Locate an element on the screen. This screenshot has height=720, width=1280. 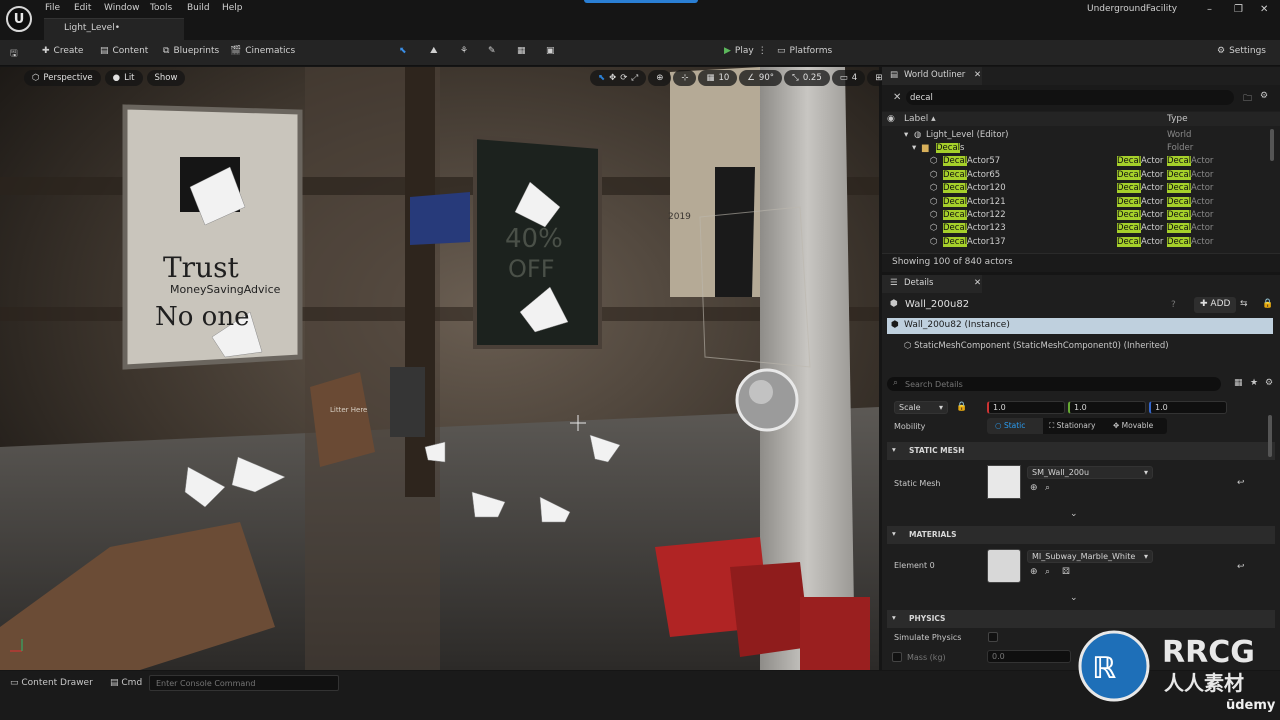
close-window-icon: ✕ is located at coordinates (1264, 9).